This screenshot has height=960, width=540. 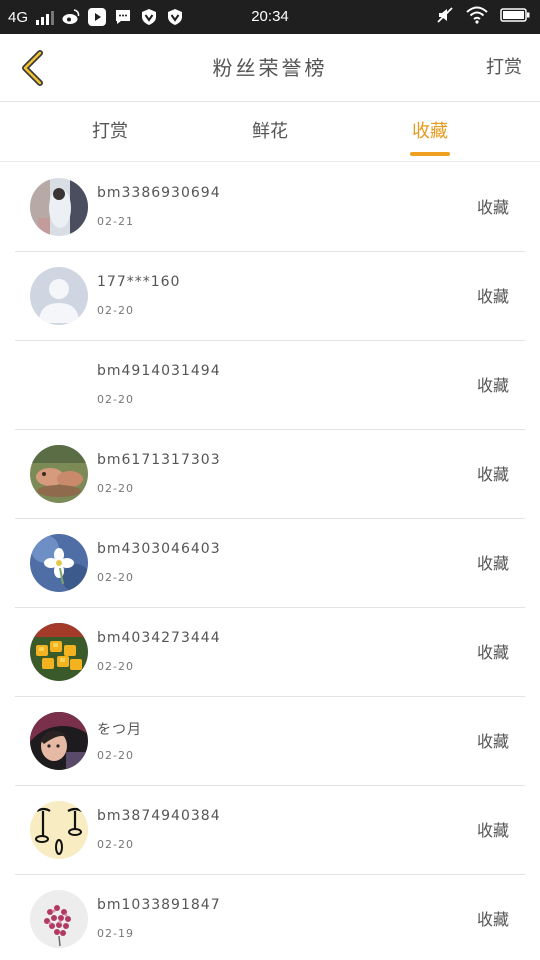 What do you see at coordinates (270, 207) in the screenshot?
I see `list-item: bm3386930694 02-21 收藏` at bounding box center [270, 207].